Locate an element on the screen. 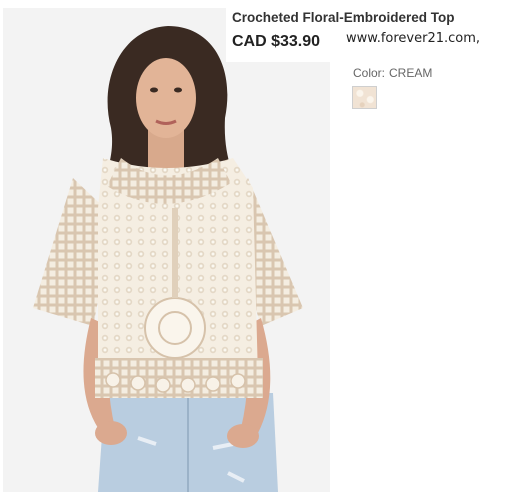 This screenshot has height=496, width=511. color-swatch-cream is located at coordinates (364, 97).